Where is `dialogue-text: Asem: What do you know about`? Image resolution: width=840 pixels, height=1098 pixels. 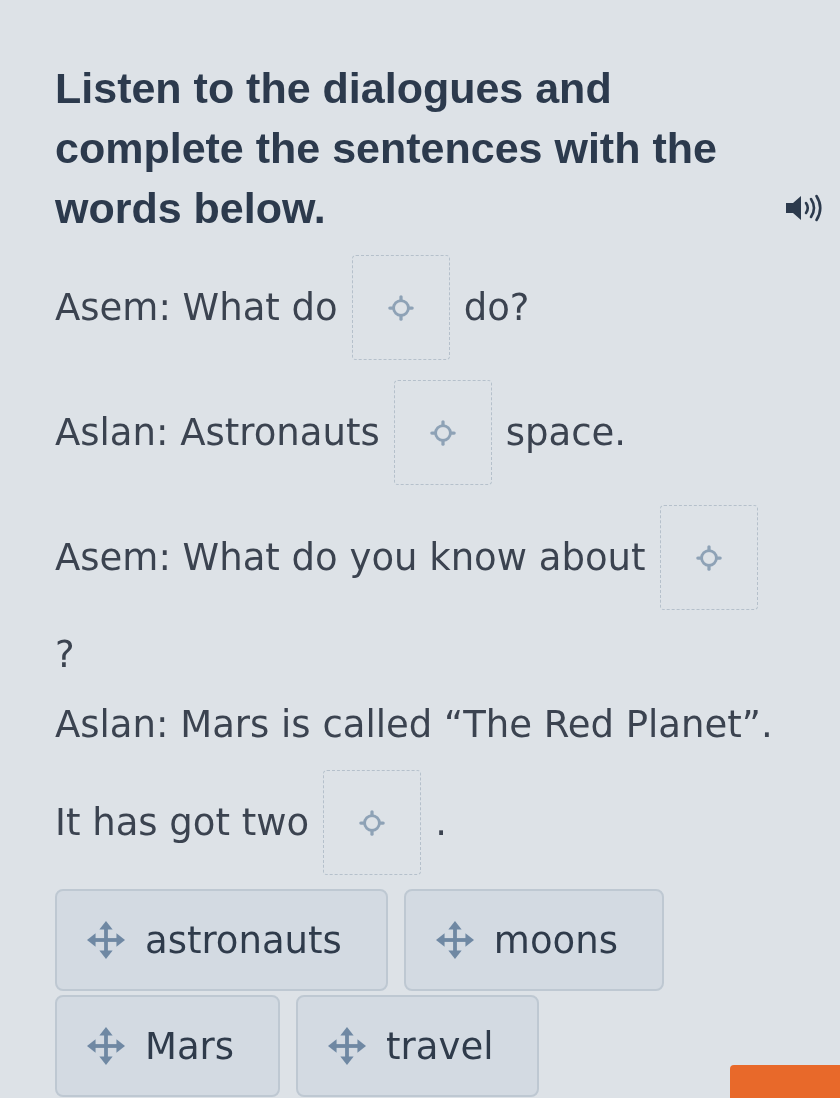
dialogue-text: Asem: What do you know about is located at coordinates (350, 557).